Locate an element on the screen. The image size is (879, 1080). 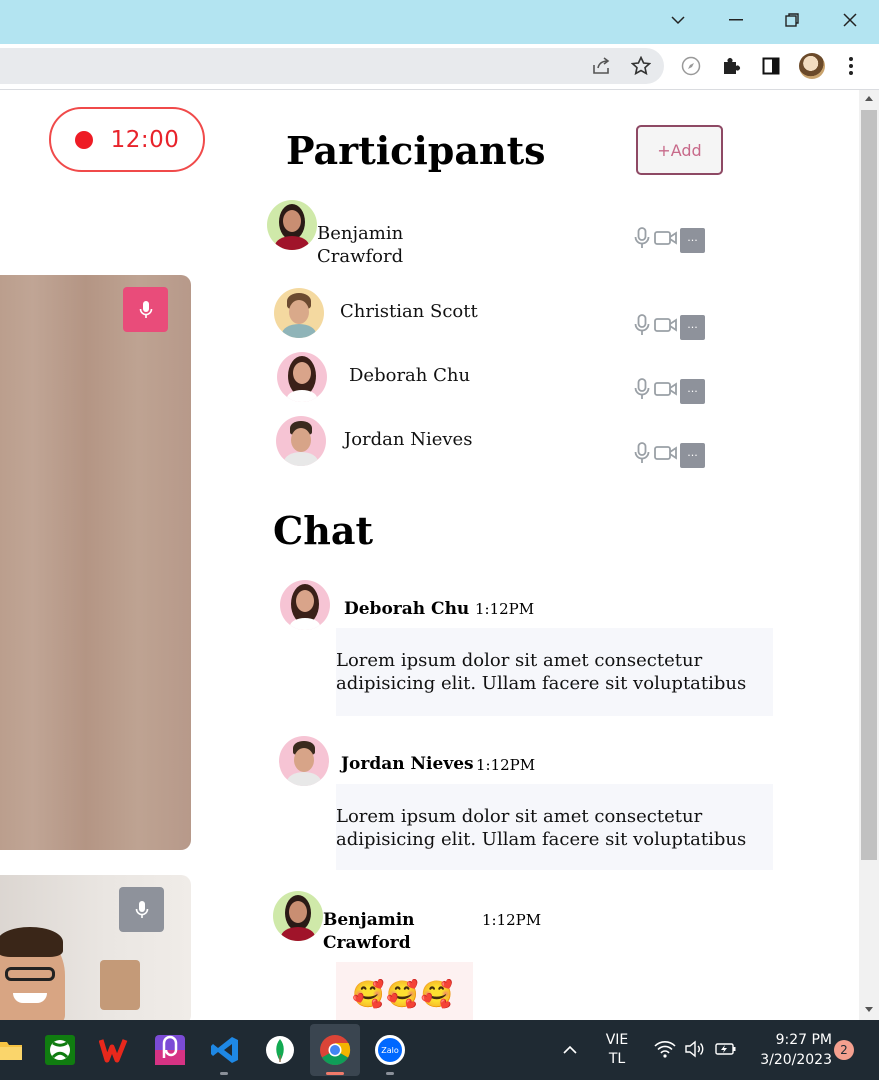
sidepanel-icon is located at coordinates (771, 66).